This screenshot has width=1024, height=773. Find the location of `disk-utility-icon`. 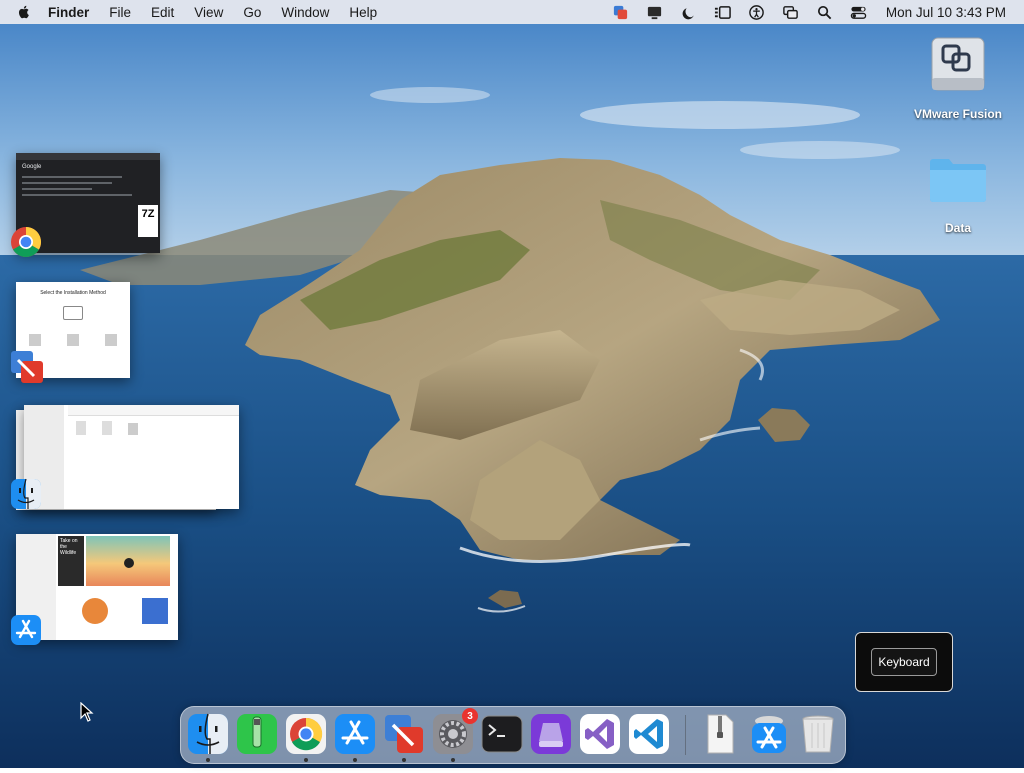

disk-utility-icon is located at coordinates (551, 734).